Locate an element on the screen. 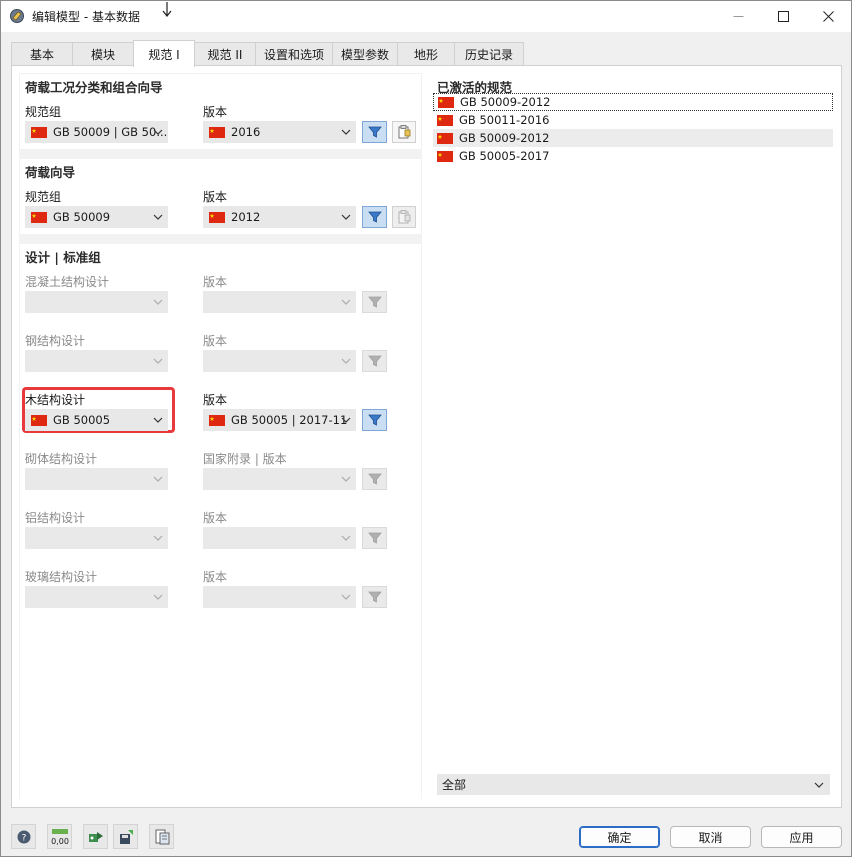 Image resolution: width=852 pixels, height=857 pixels. help-button: ? is located at coordinates (23, 836).